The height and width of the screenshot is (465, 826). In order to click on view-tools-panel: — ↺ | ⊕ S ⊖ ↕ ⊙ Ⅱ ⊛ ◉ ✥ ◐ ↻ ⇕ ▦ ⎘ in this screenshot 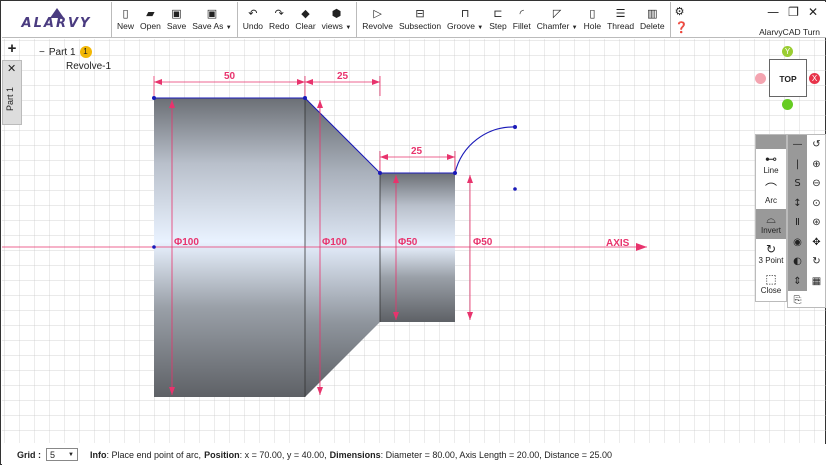, I will do `click(806, 221)`.